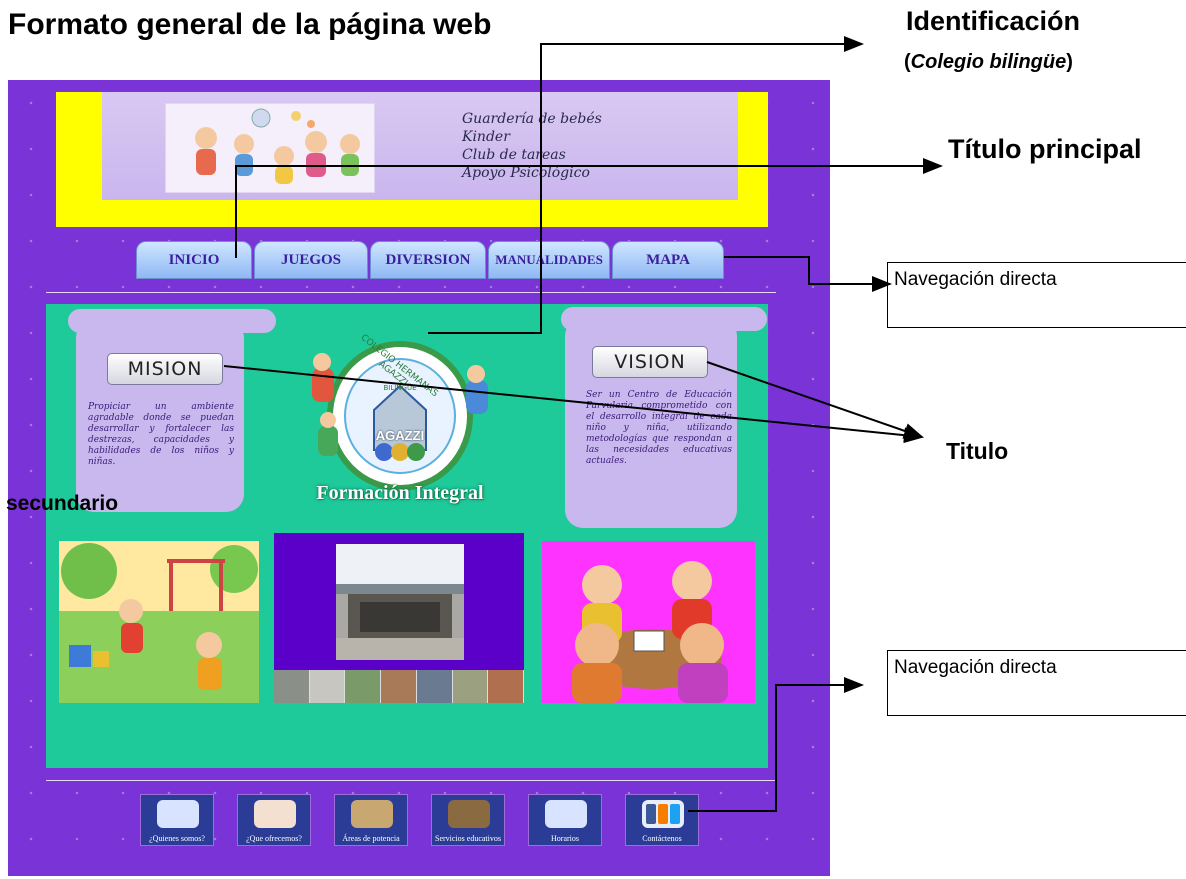  I want to click on connector-titulo-principal, so click(589, 208).